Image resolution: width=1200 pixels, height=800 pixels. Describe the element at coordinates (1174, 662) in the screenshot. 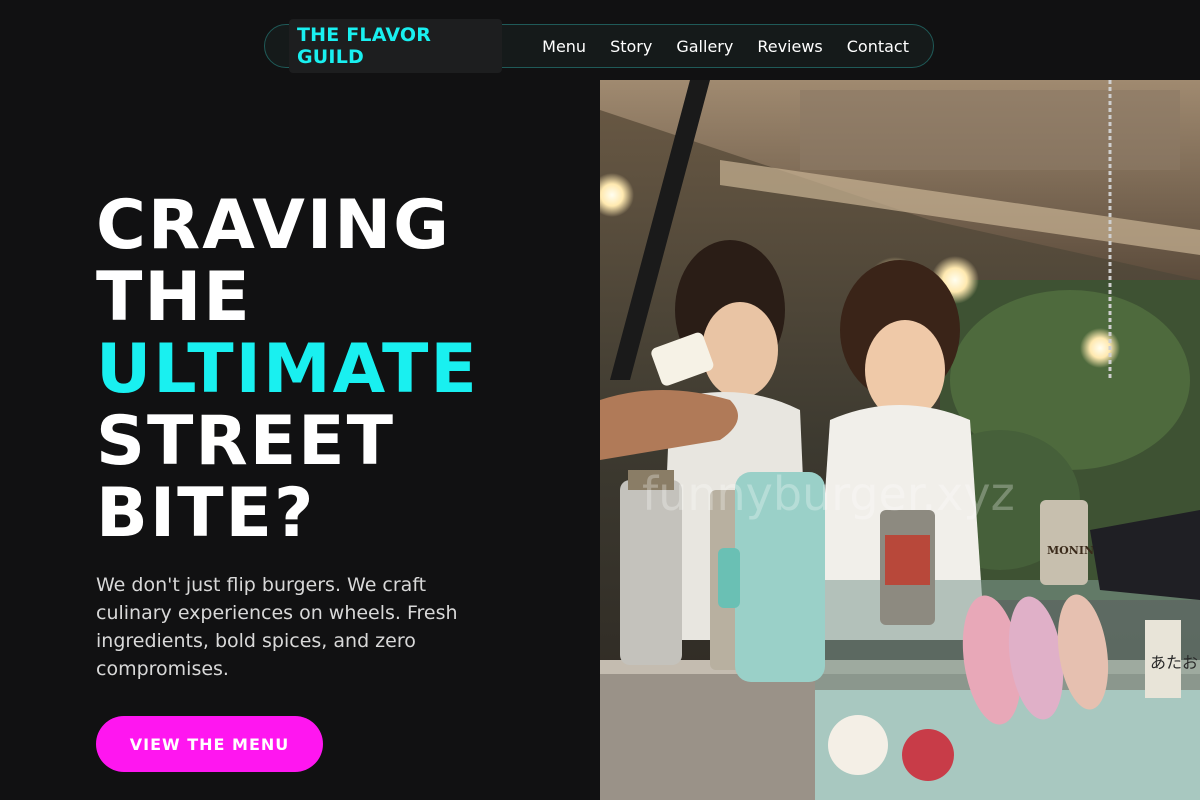

I see `placard-text: あたお` at that location.